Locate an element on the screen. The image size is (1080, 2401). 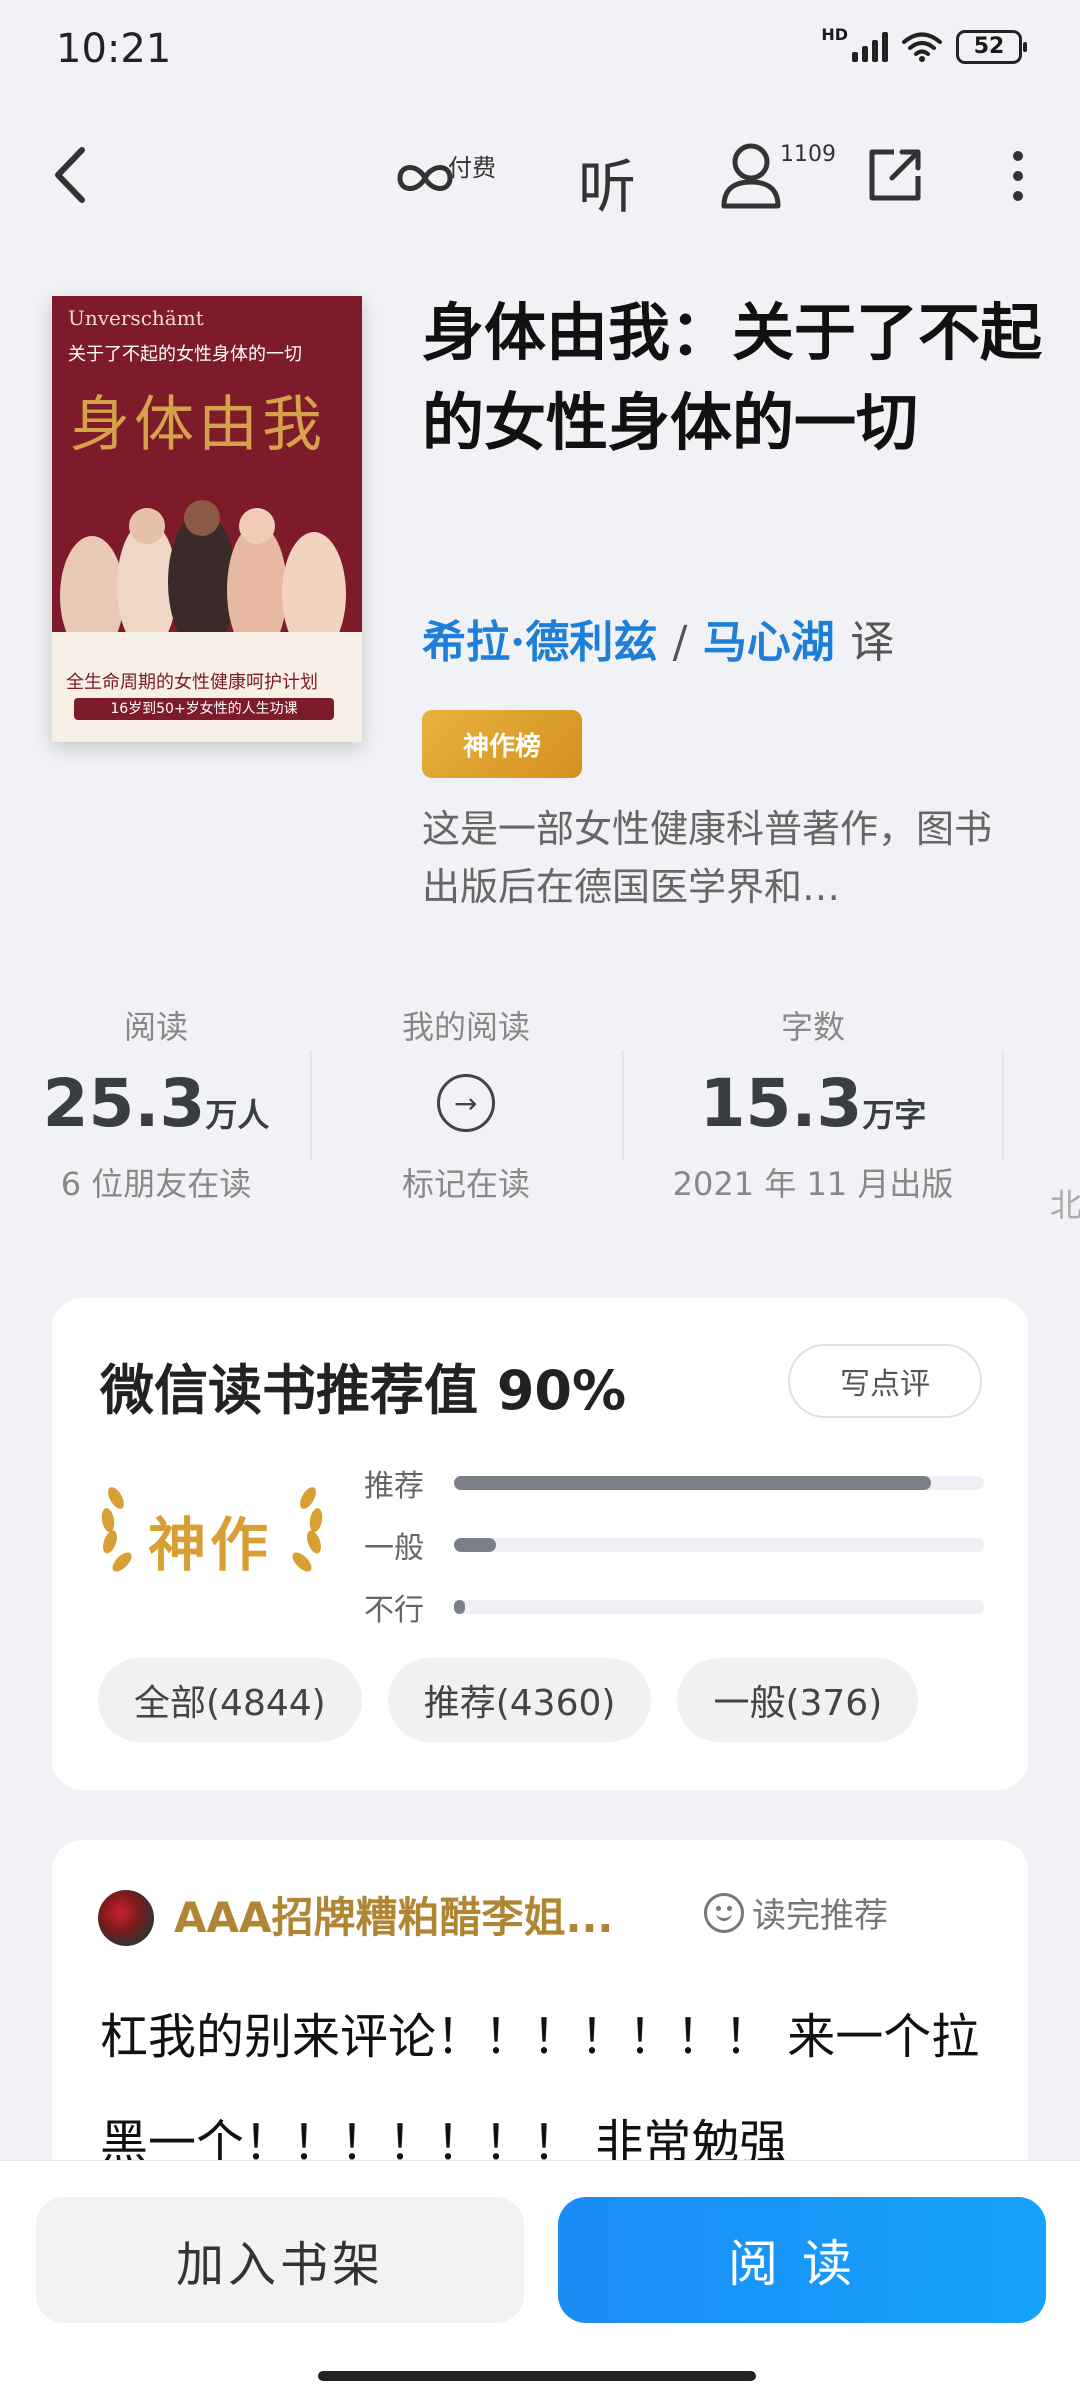
rating-bar: 一般 is located at coordinates (674, 1545).